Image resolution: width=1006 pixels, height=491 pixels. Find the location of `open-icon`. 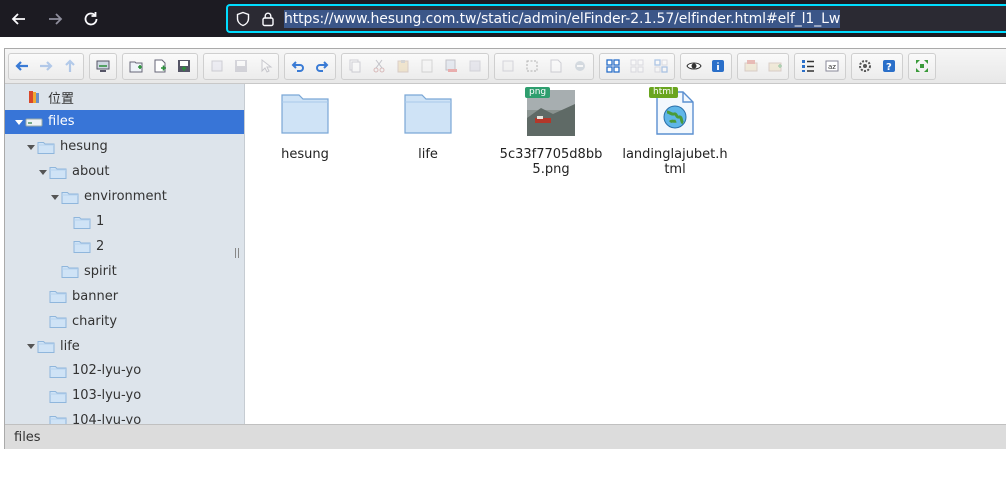

open-icon is located at coordinates (217, 66).